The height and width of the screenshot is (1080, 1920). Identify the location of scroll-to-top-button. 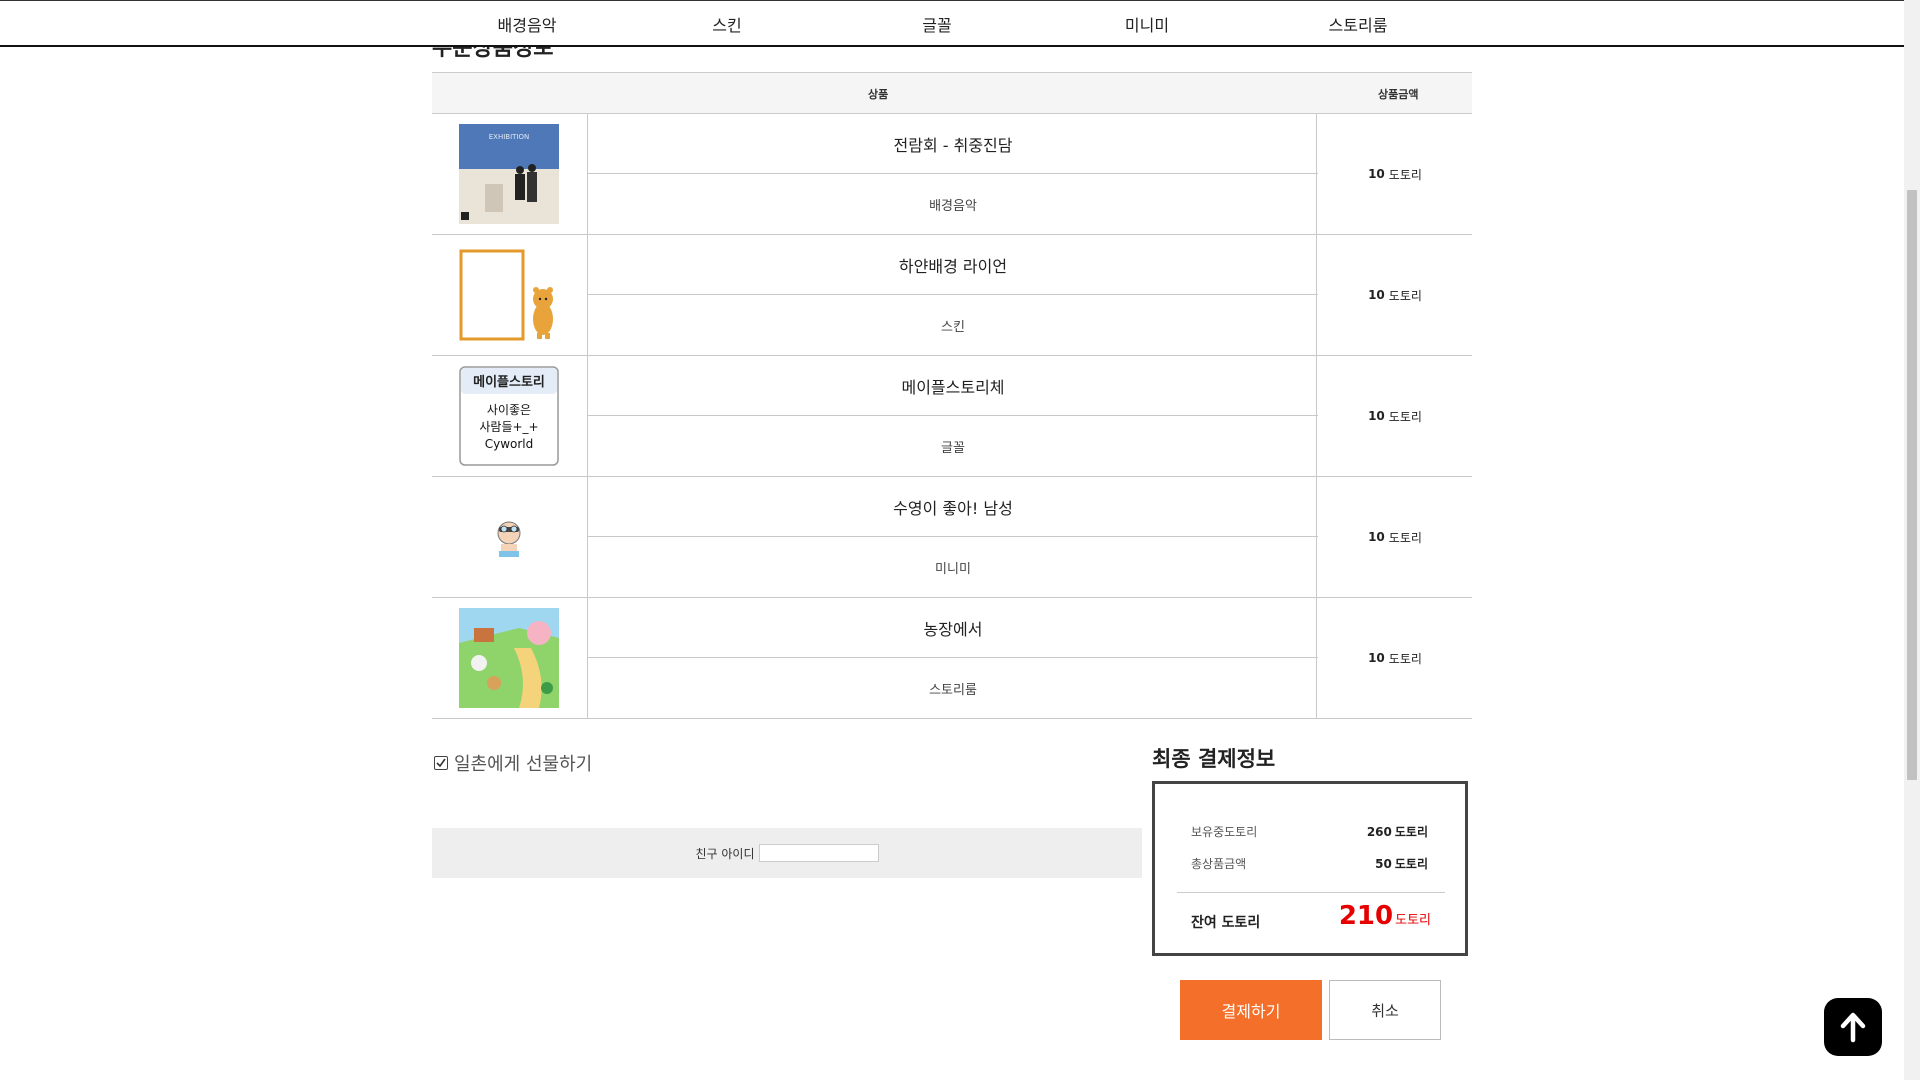
(1853, 1027).